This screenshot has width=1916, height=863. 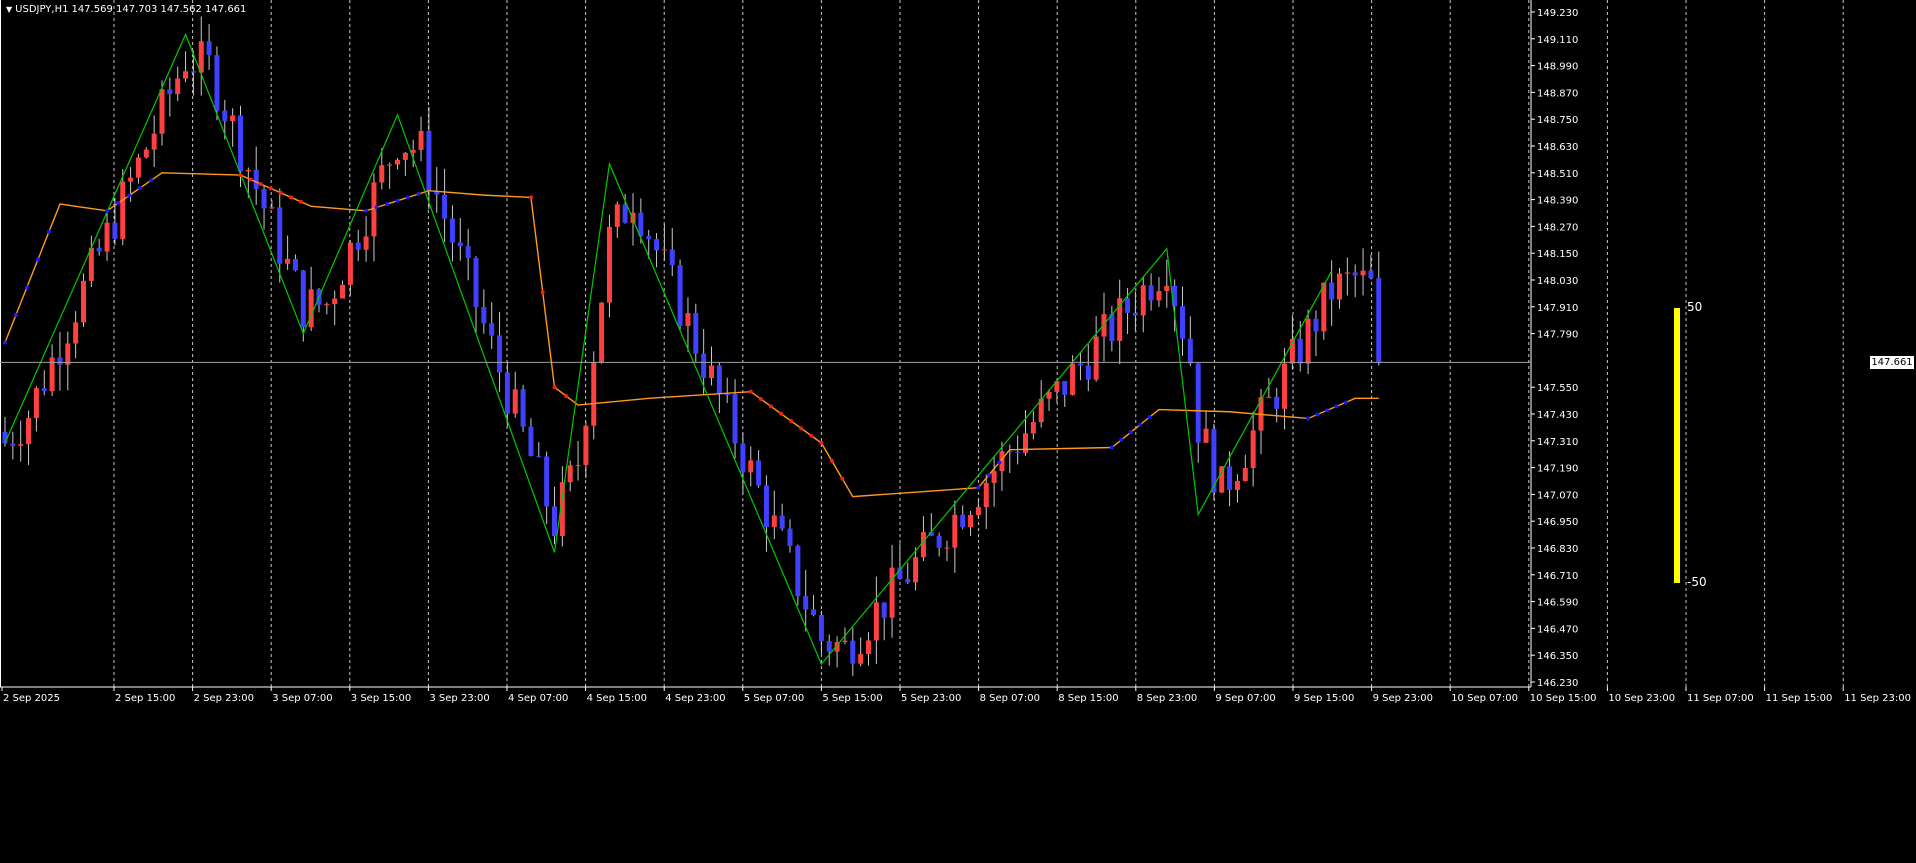 What do you see at coordinates (1557, 522) in the screenshot?
I see `price-axis-label: 146.950` at bounding box center [1557, 522].